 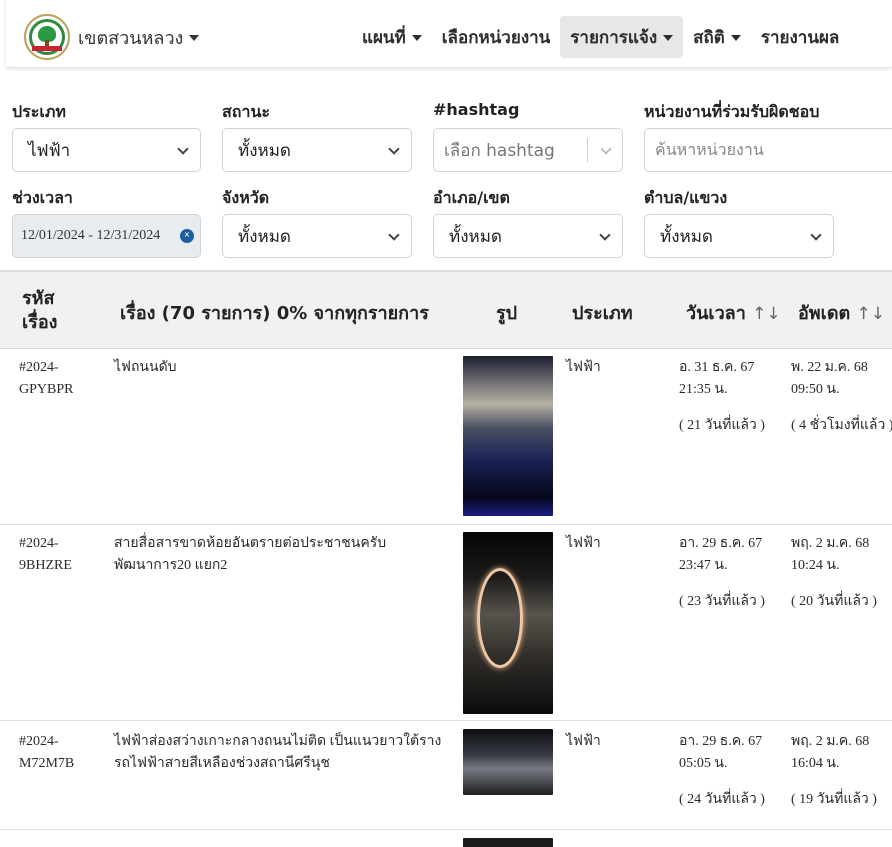 I want to click on subdistrict-label: ตำบล/แขวง, so click(x=686, y=197).